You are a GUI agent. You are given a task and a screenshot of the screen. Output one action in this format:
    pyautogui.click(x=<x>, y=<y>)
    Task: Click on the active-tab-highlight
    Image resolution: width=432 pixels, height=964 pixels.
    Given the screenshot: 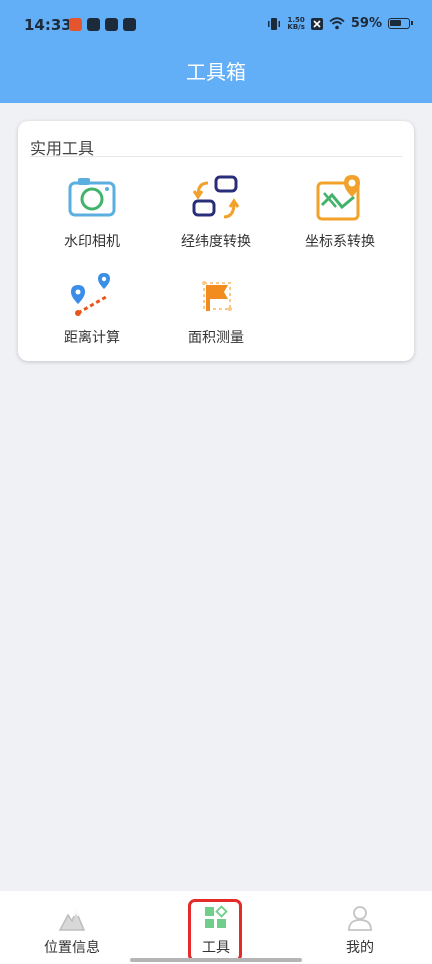 What is the action you would take?
    pyautogui.click(x=215, y=930)
    